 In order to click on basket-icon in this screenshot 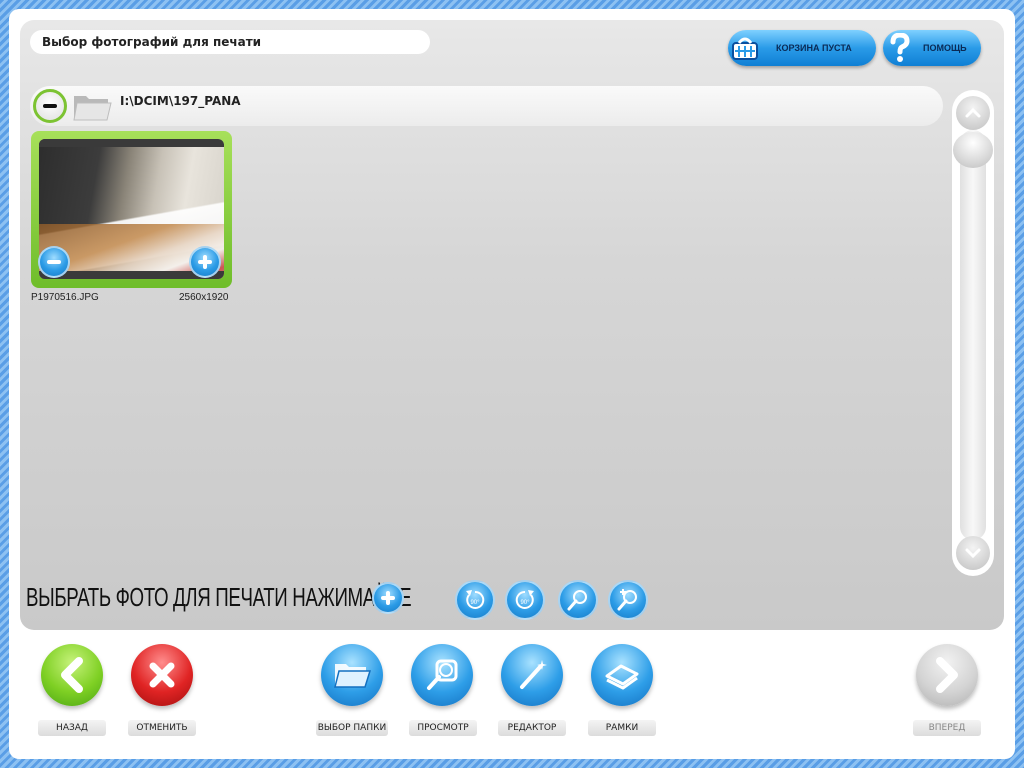, I will do `click(745, 48)`.